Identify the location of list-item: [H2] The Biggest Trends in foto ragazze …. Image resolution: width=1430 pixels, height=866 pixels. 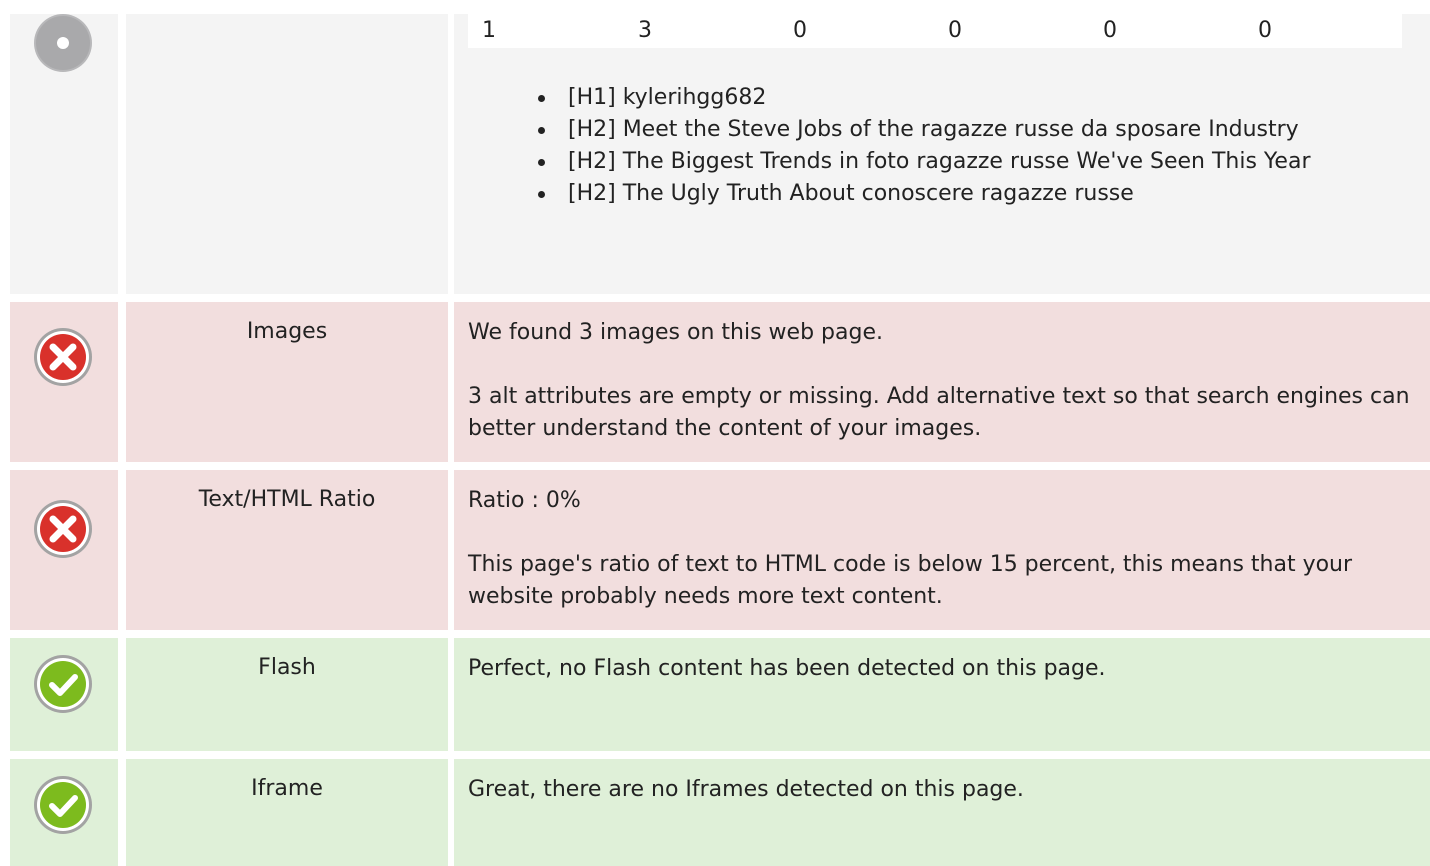
(984, 162).